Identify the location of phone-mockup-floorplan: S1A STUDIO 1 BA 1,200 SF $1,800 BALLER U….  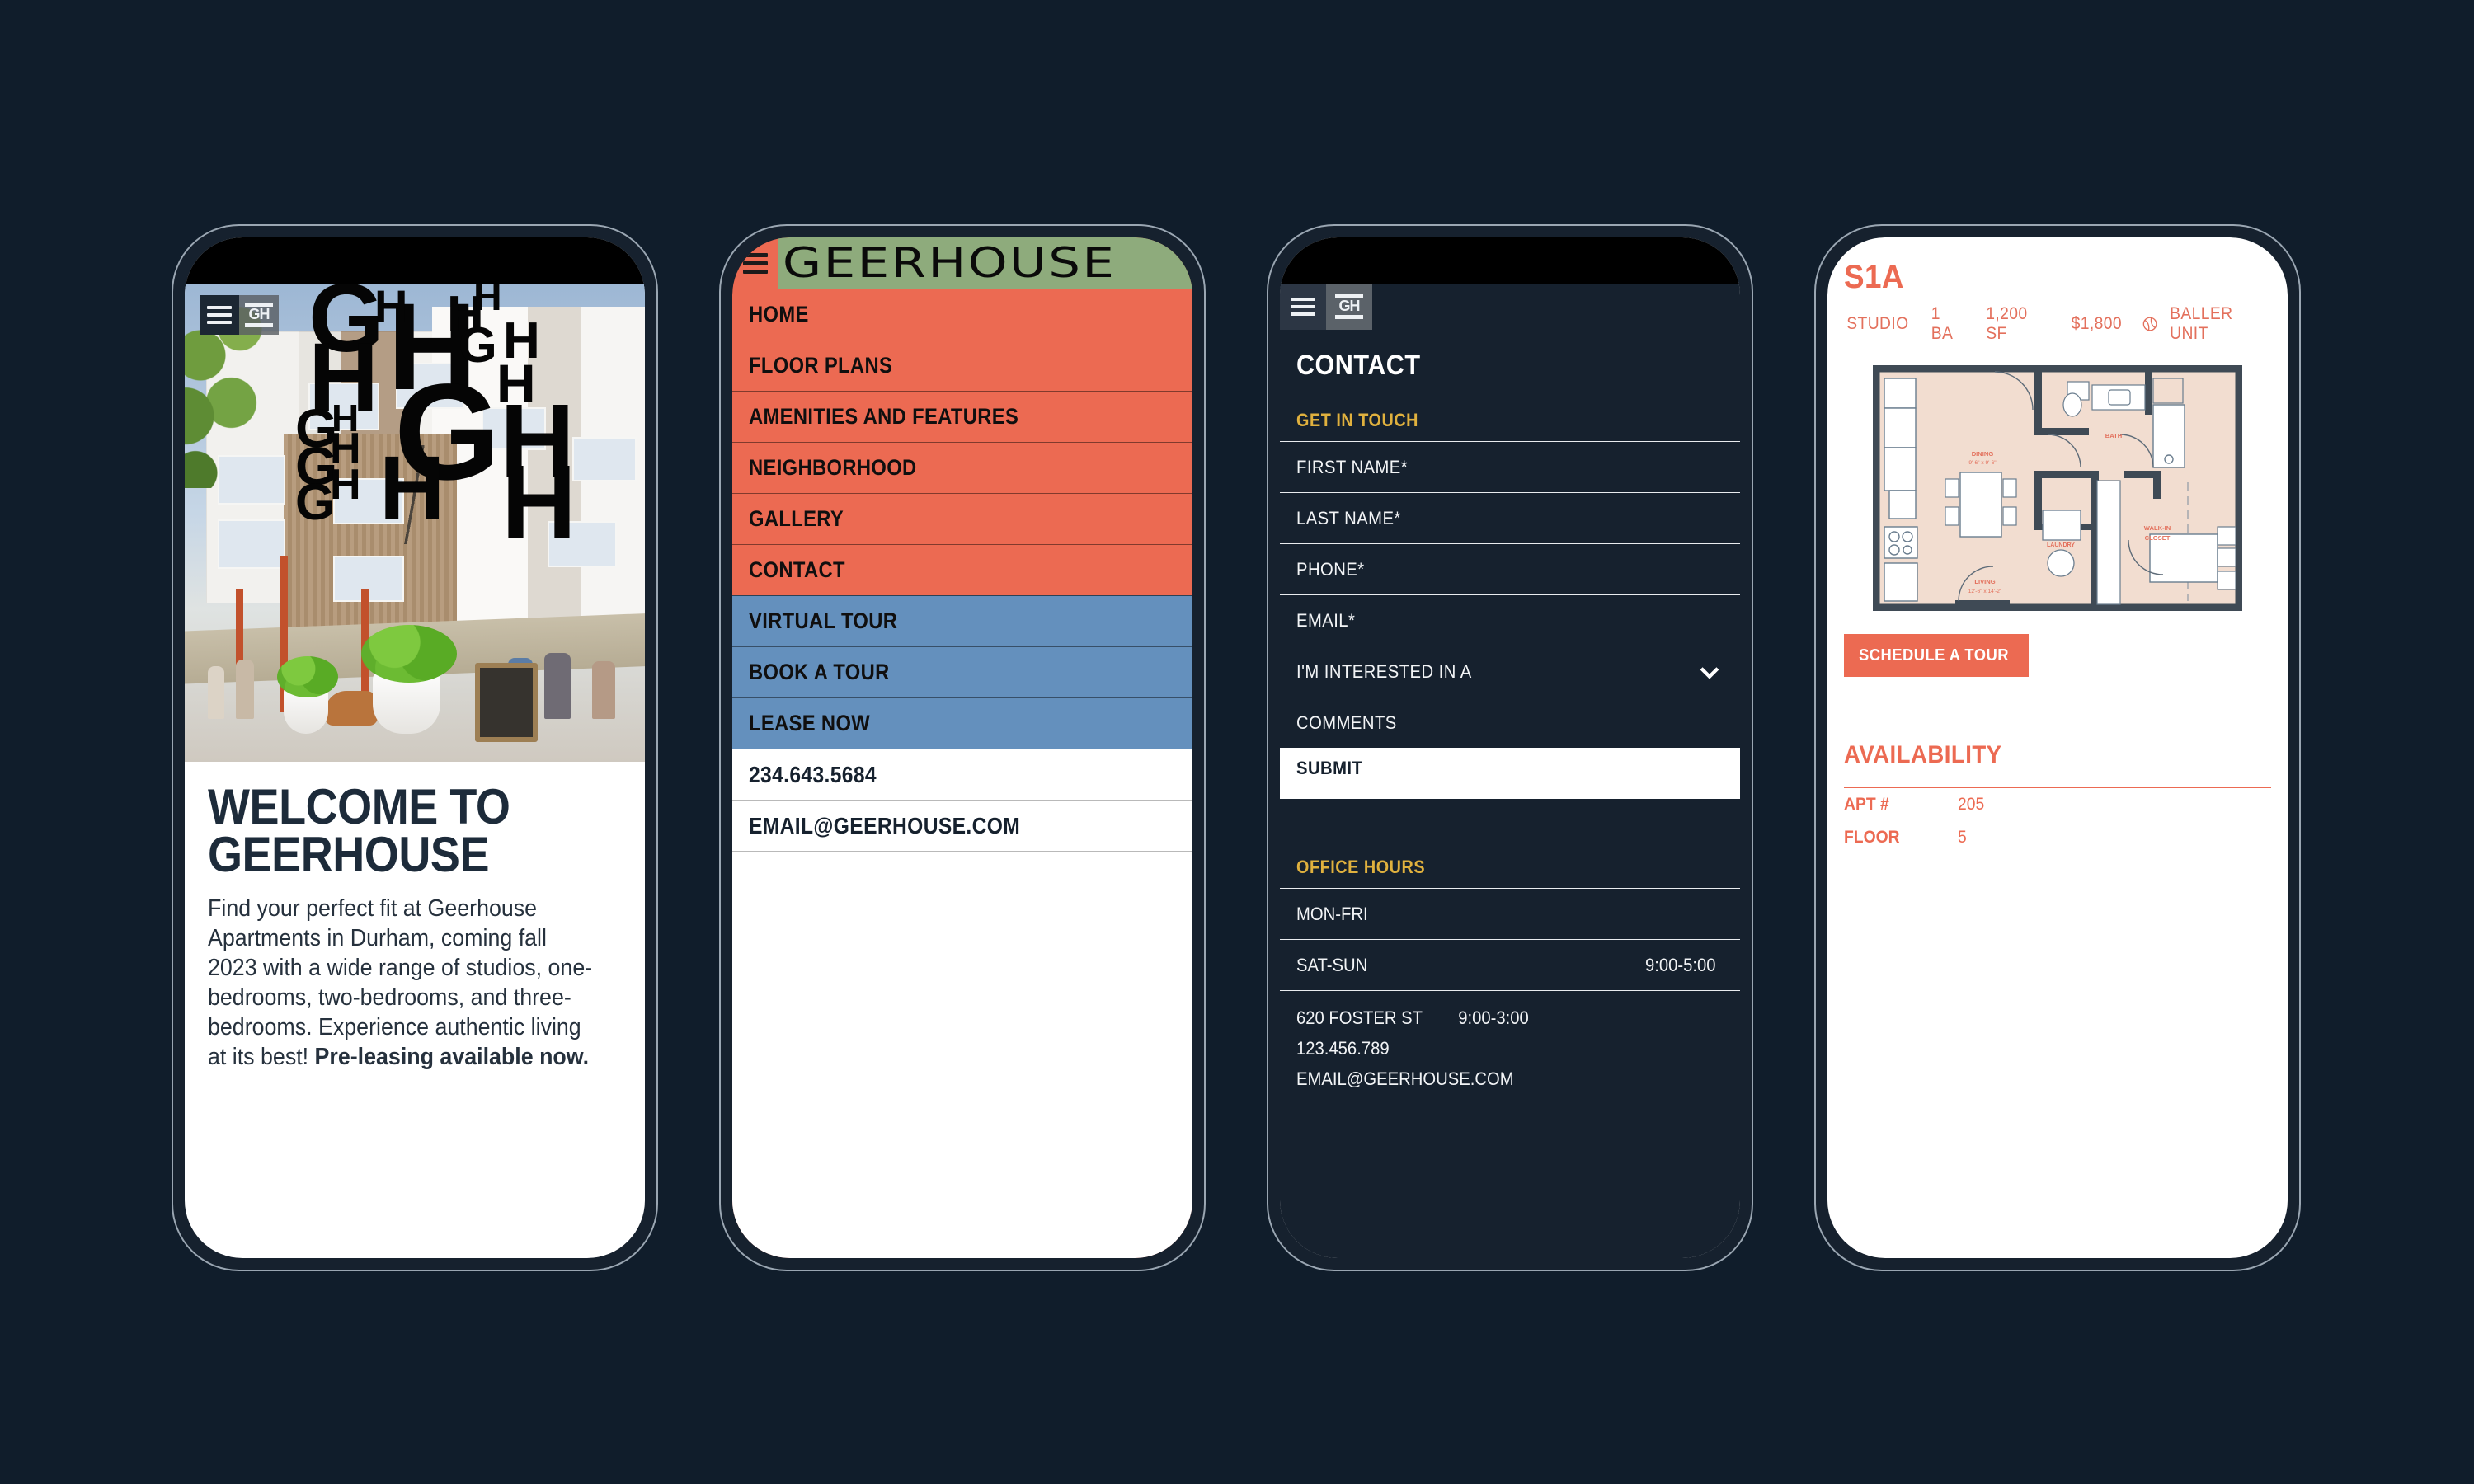
(2057, 747).